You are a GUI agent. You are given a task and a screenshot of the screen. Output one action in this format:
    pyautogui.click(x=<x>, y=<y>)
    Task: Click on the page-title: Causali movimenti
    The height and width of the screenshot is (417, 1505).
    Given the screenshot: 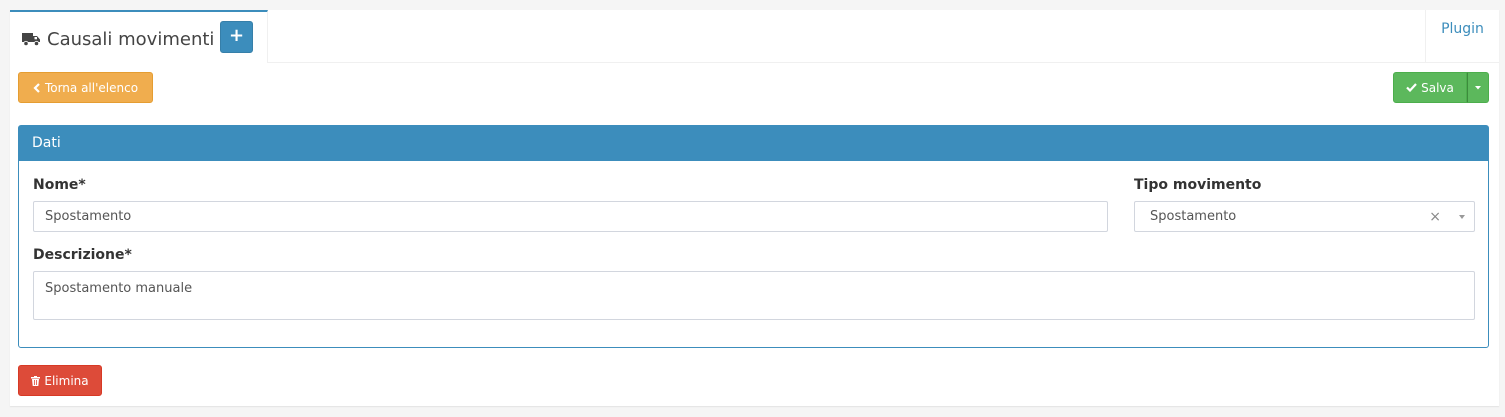 What is the action you would take?
    pyautogui.click(x=131, y=39)
    